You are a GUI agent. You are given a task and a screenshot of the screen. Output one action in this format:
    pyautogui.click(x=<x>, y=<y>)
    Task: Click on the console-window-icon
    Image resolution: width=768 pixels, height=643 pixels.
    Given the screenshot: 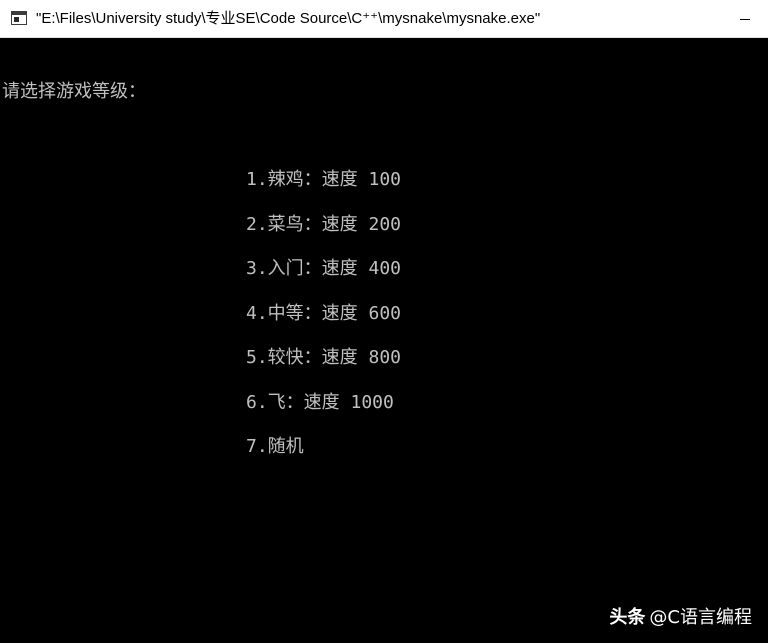 What is the action you would take?
    pyautogui.click(x=19, y=18)
    